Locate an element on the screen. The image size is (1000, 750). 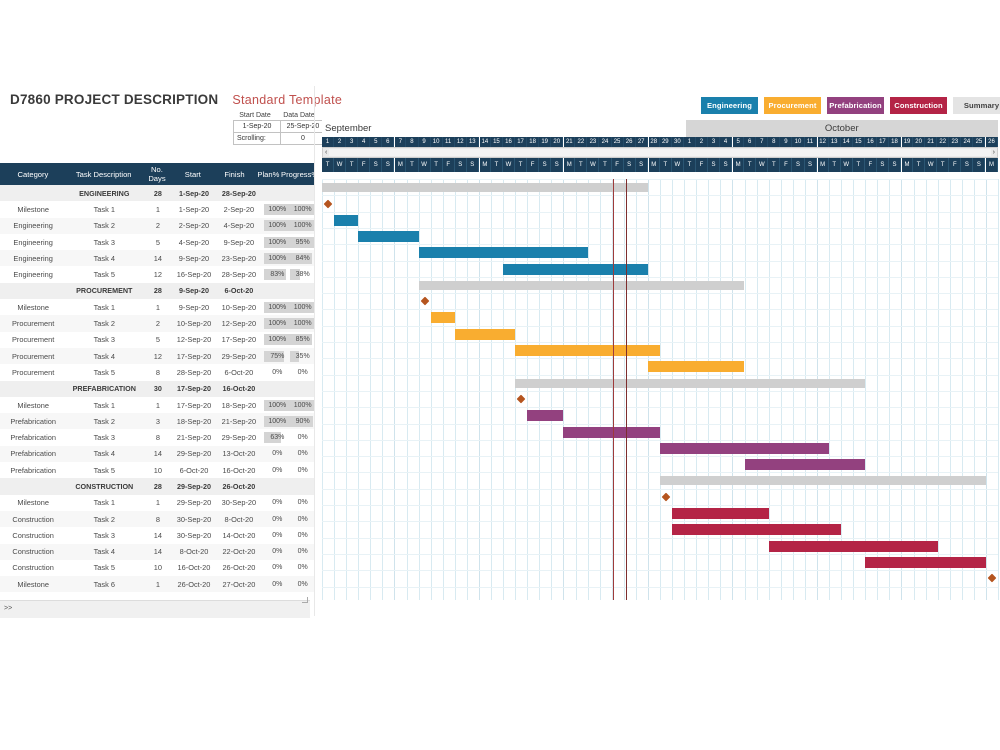
scrolling-value: 0 is located at coordinates (303, 138).